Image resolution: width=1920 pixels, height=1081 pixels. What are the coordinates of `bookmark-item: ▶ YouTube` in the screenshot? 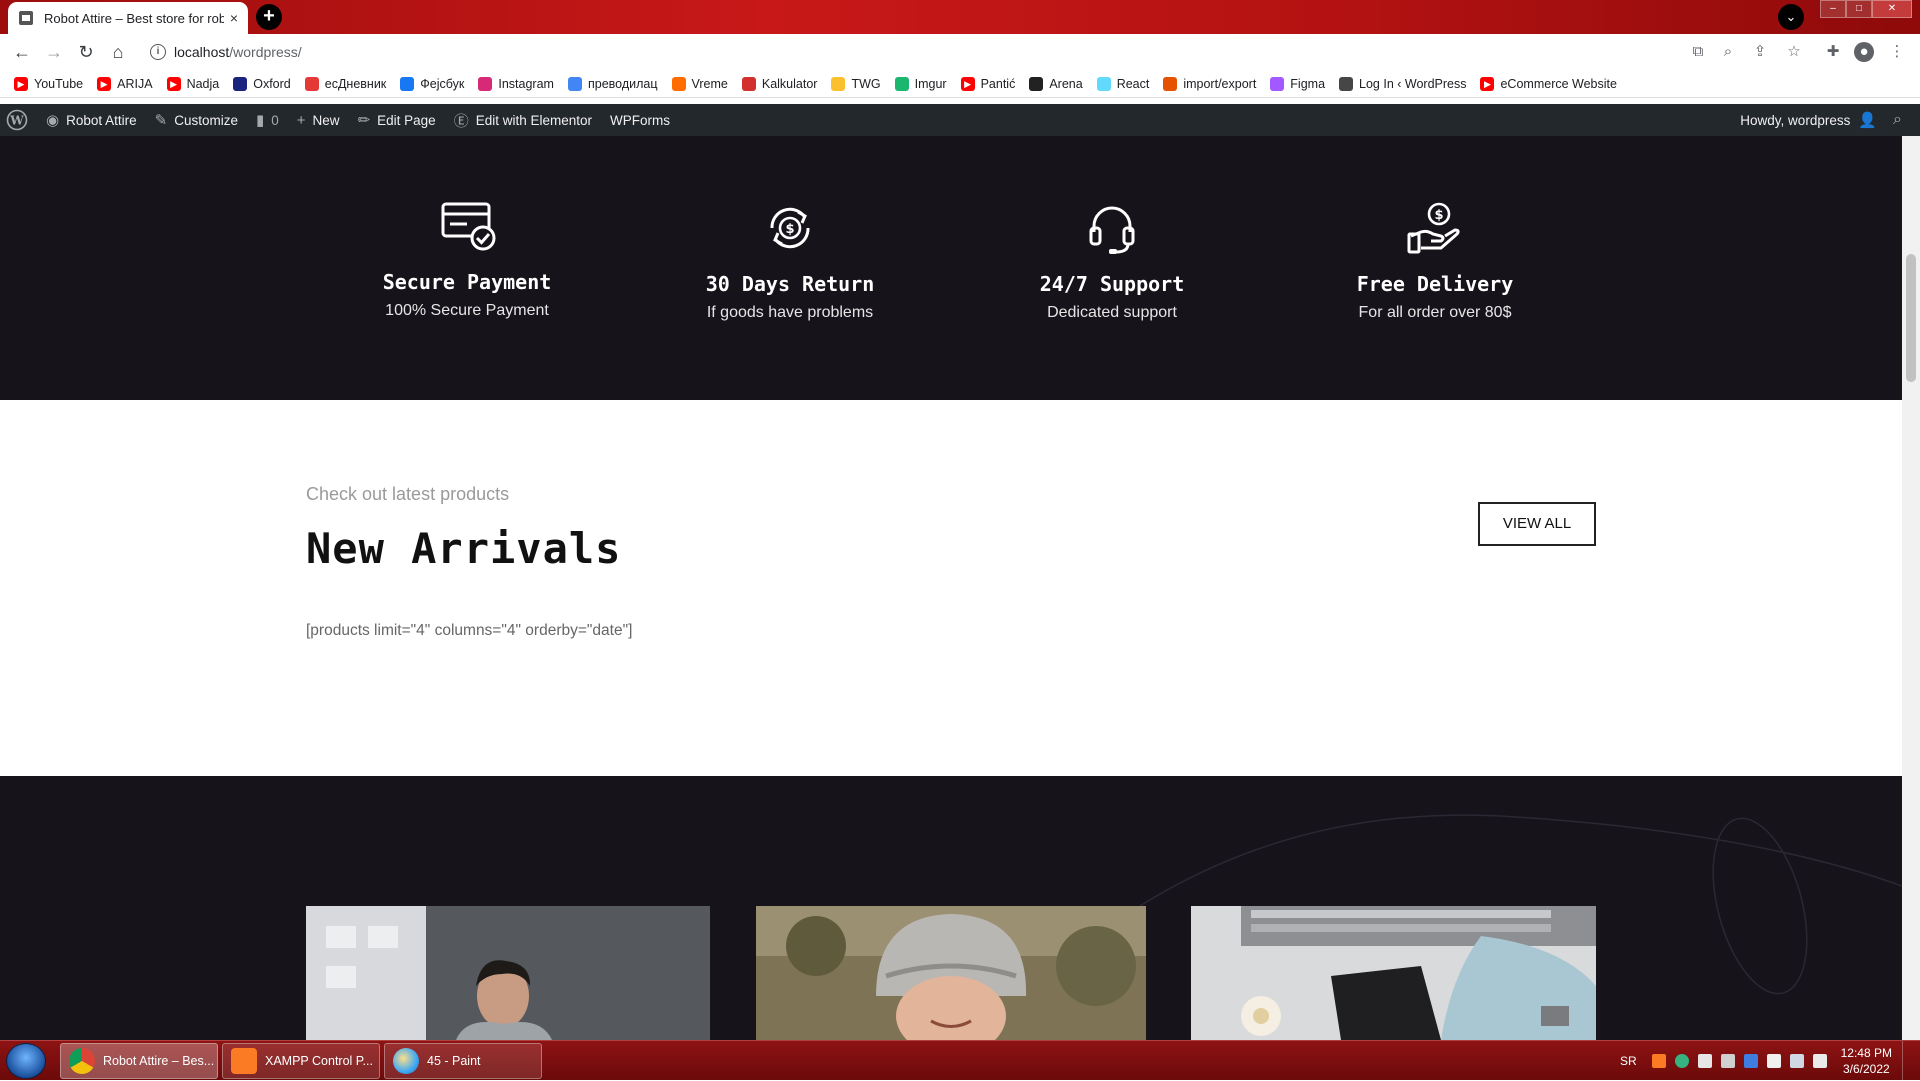 It's located at (48, 83).